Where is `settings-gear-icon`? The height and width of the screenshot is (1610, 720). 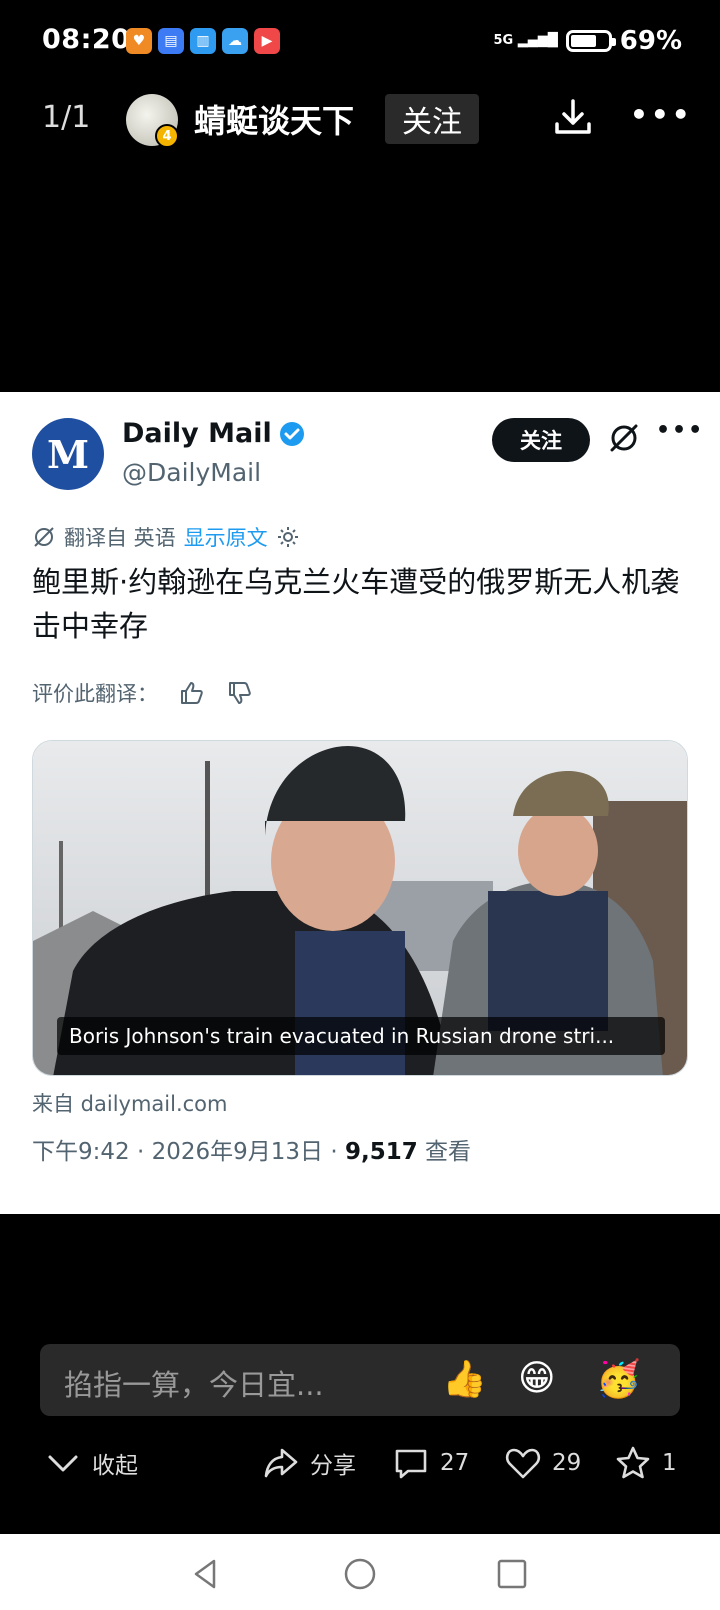
settings-gear-icon is located at coordinates (287, 537).